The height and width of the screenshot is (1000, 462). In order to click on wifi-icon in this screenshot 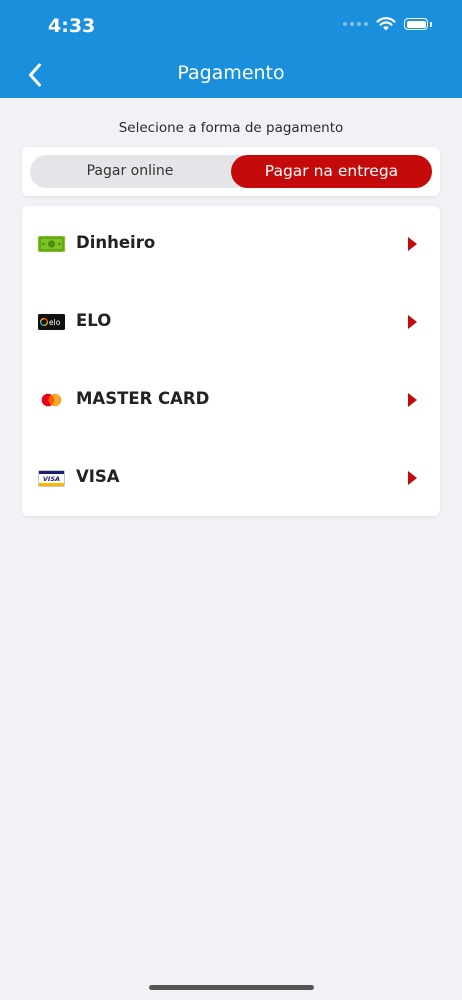, I will do `click(386, 24)`.